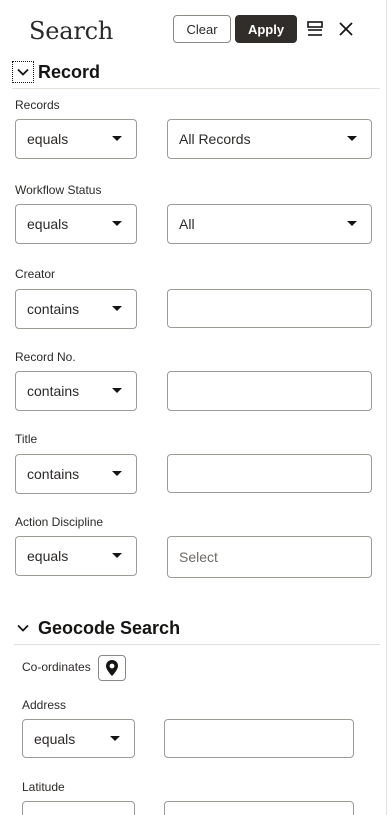 This screenshot has height=815, width=389. I want to click on coordinates-label: Co-ordinates, so click(56, 667).